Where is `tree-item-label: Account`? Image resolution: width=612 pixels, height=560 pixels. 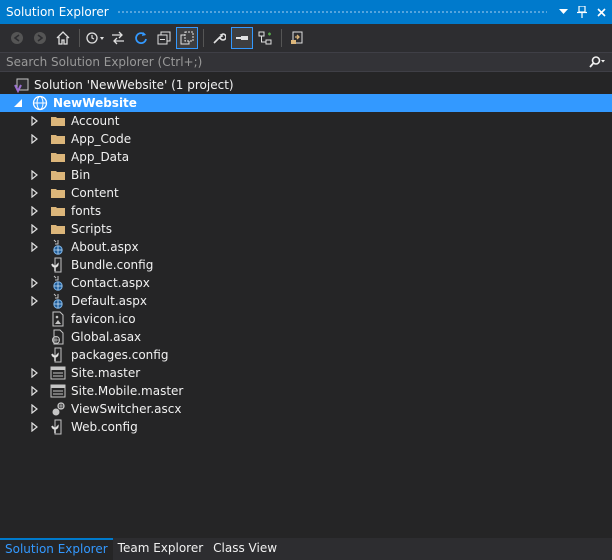 tree-item-label: Account is located at coordinates (95, 121).